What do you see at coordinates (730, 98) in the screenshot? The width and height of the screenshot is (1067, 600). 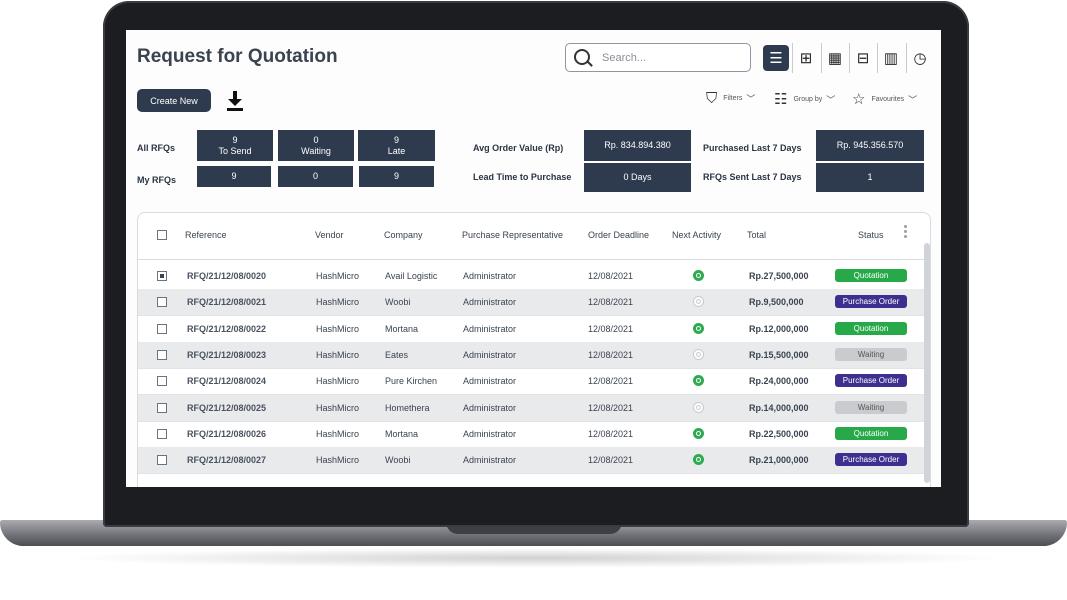 I see `filters-dropdown: ⛉ Filters ﹀` at bounding box center [730, 98].